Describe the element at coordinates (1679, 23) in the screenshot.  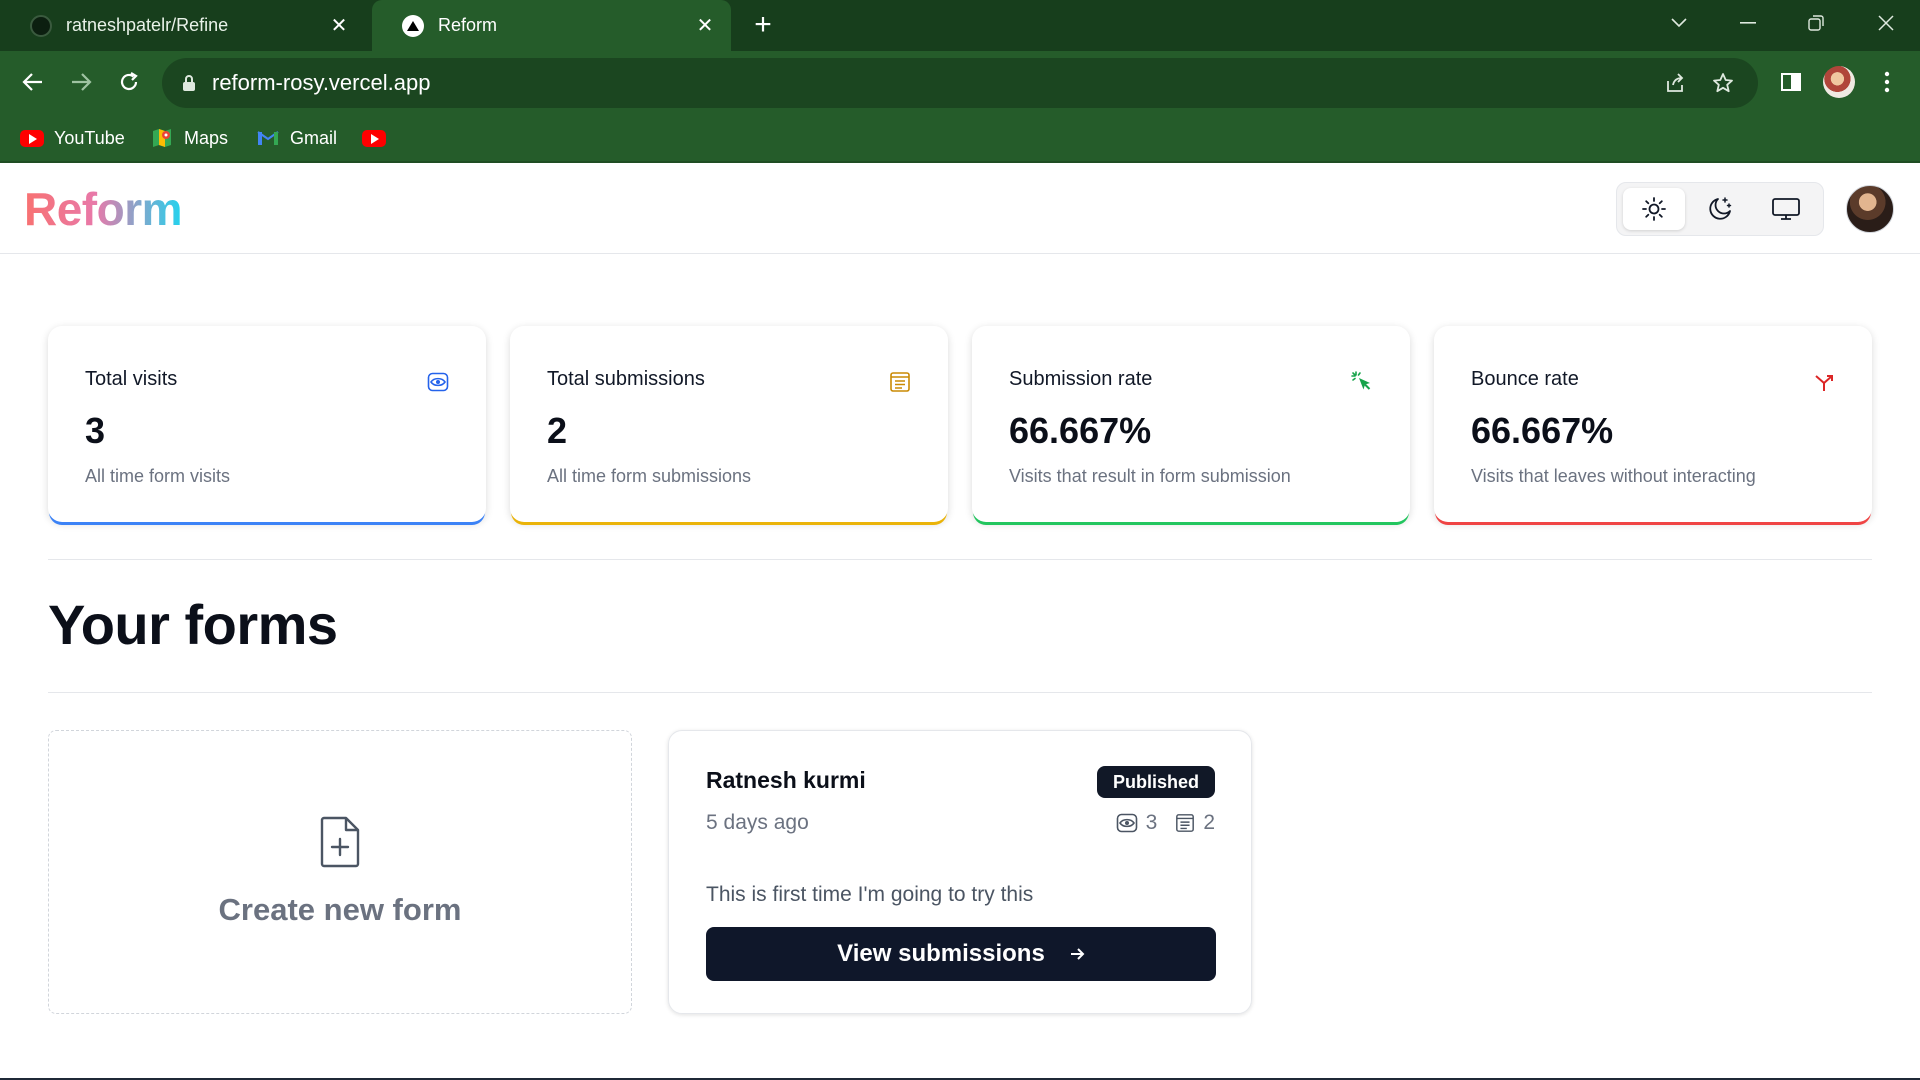
I see `tab-search-chevron-icon` at that location.